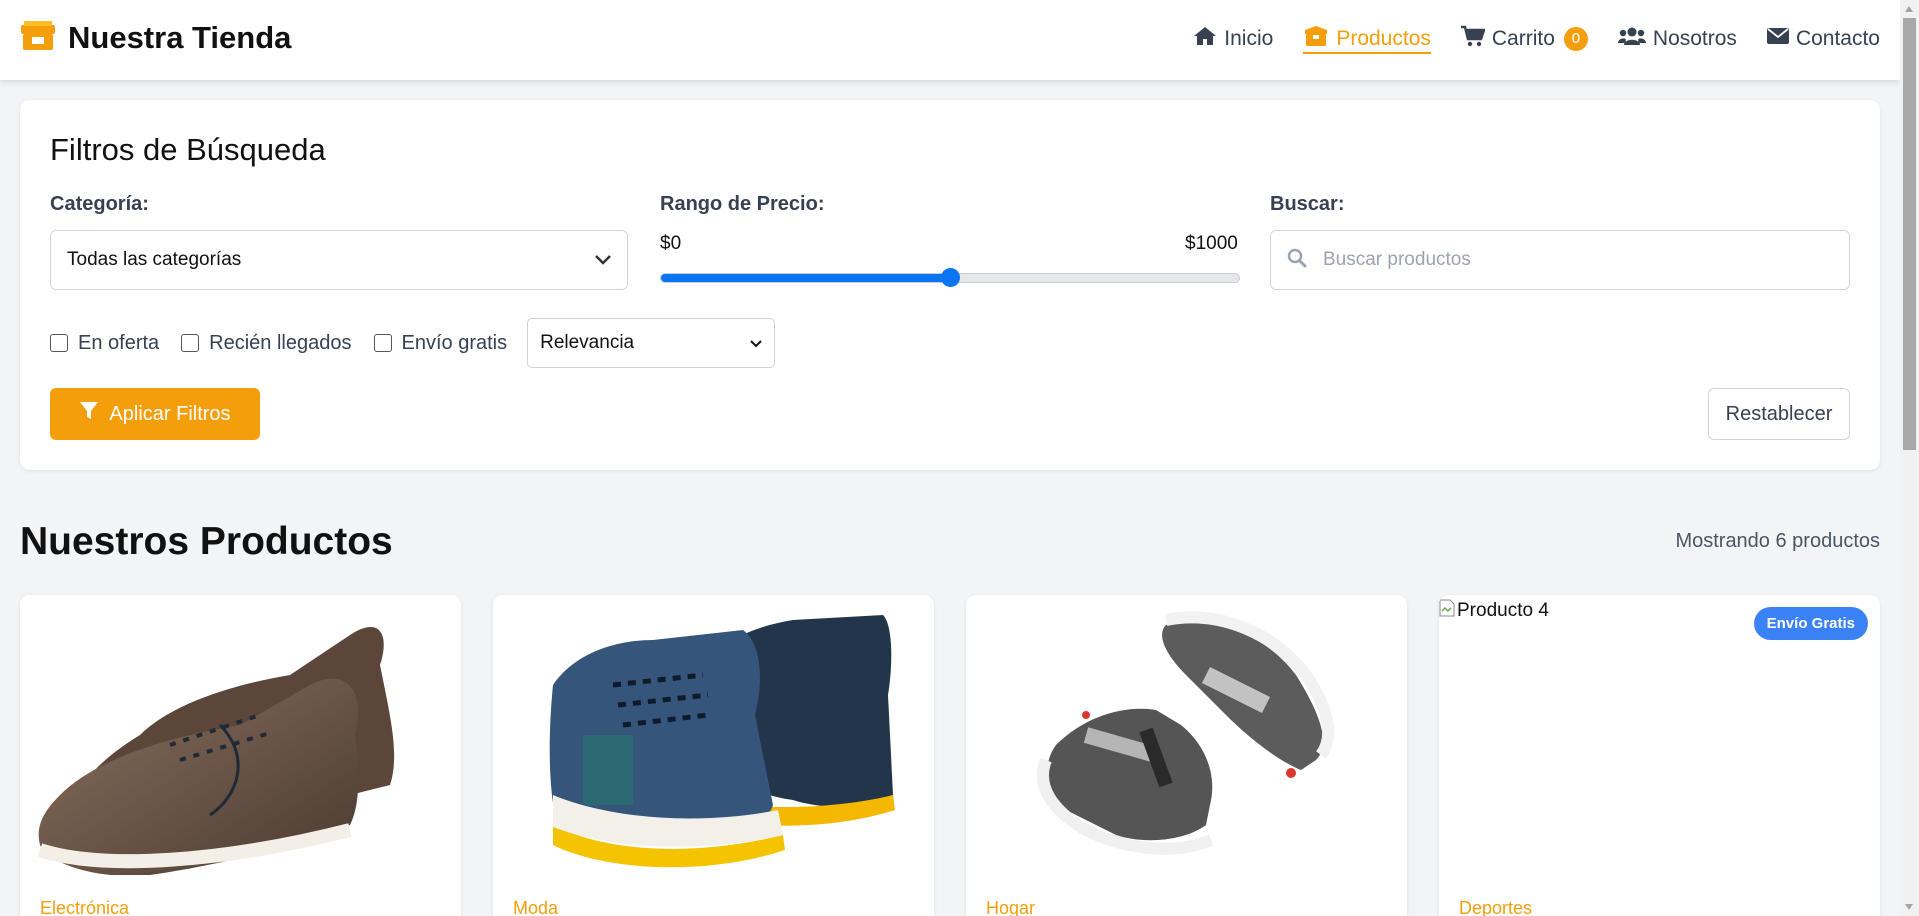 The height and width of the screenshot is (916, 1919). I want to click on nav-nosotros: Nosotros, so click(1677, 40).